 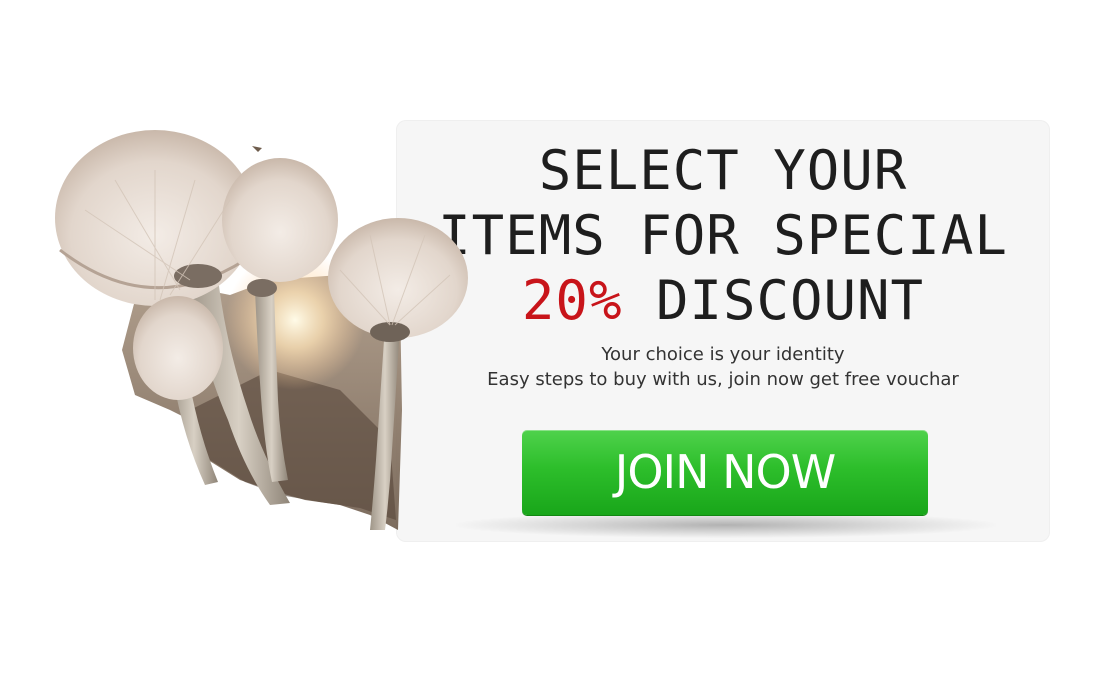 What do you see at coordinates (178, 348) in the screenshot?
I see `mushroom-cap-small` at bounding box center [178, 348].